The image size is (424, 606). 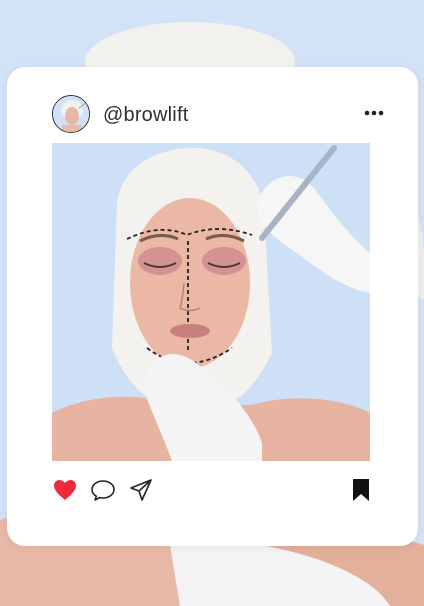 What do you see at coordinates (220, 115) in the screenshot?
I see `post-header: @browlift` at bounding box center [220, 115].